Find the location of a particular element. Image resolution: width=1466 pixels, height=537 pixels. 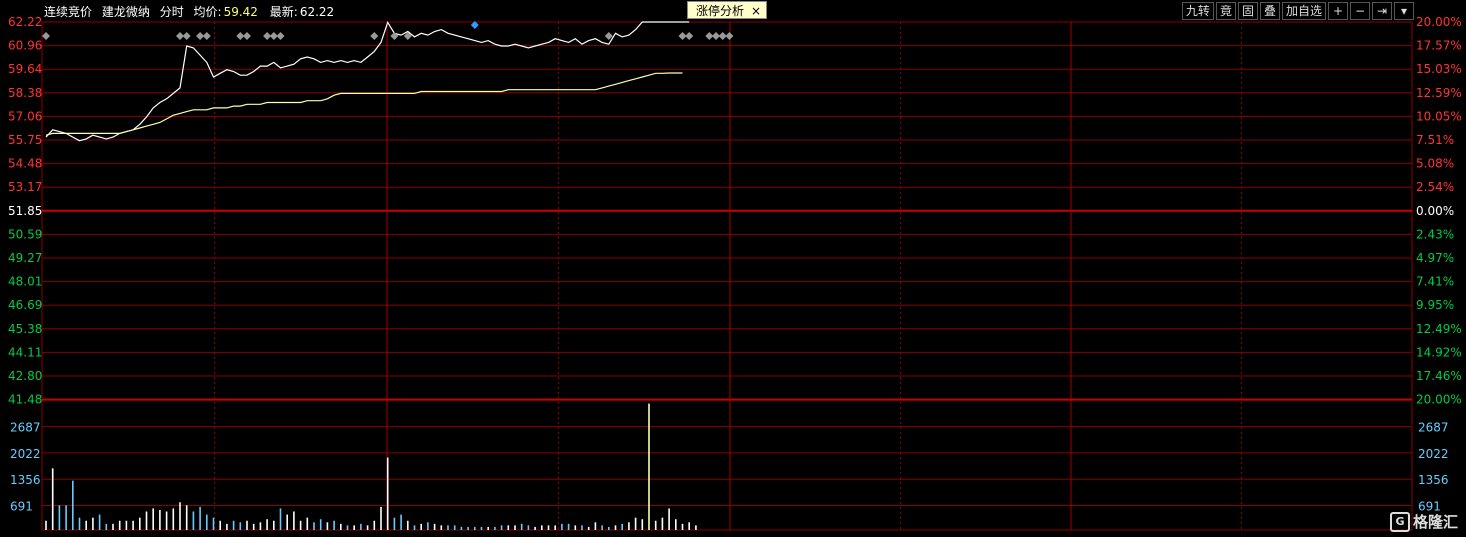

pct-tick-label: 20.00% is located at coordinates (1439, 22).